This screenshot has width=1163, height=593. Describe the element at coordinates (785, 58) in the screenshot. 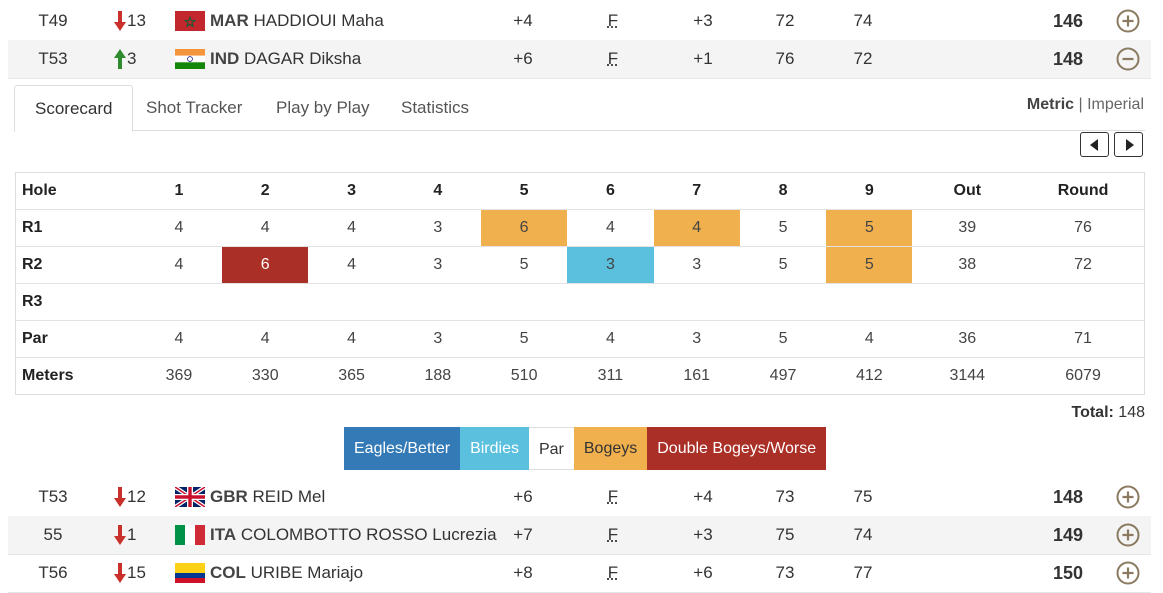

I see `player-round-1: 76` at that location.